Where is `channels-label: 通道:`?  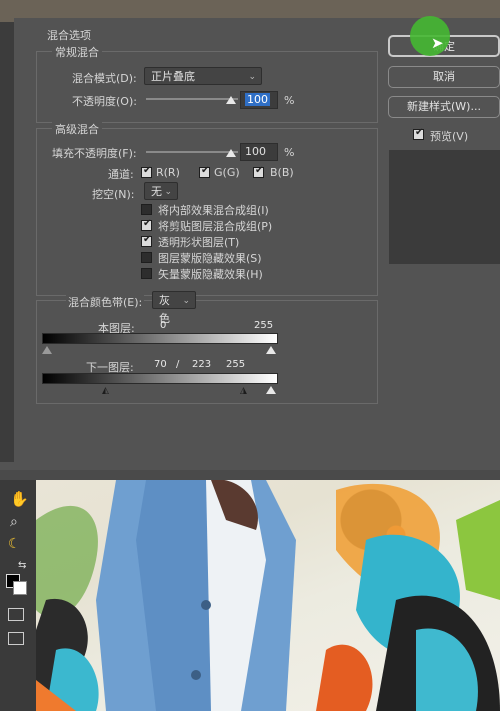
channels-label: 通道: is located at coordinates (121, 174).